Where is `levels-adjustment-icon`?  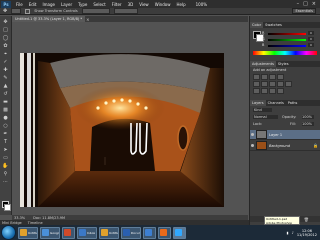 levels-adjustment-icon is located at coordinates (264, 77).